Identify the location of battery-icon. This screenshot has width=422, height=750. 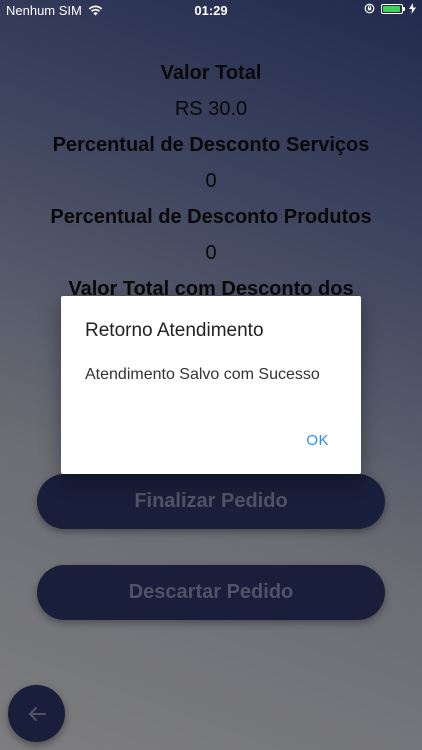
(393, 8).